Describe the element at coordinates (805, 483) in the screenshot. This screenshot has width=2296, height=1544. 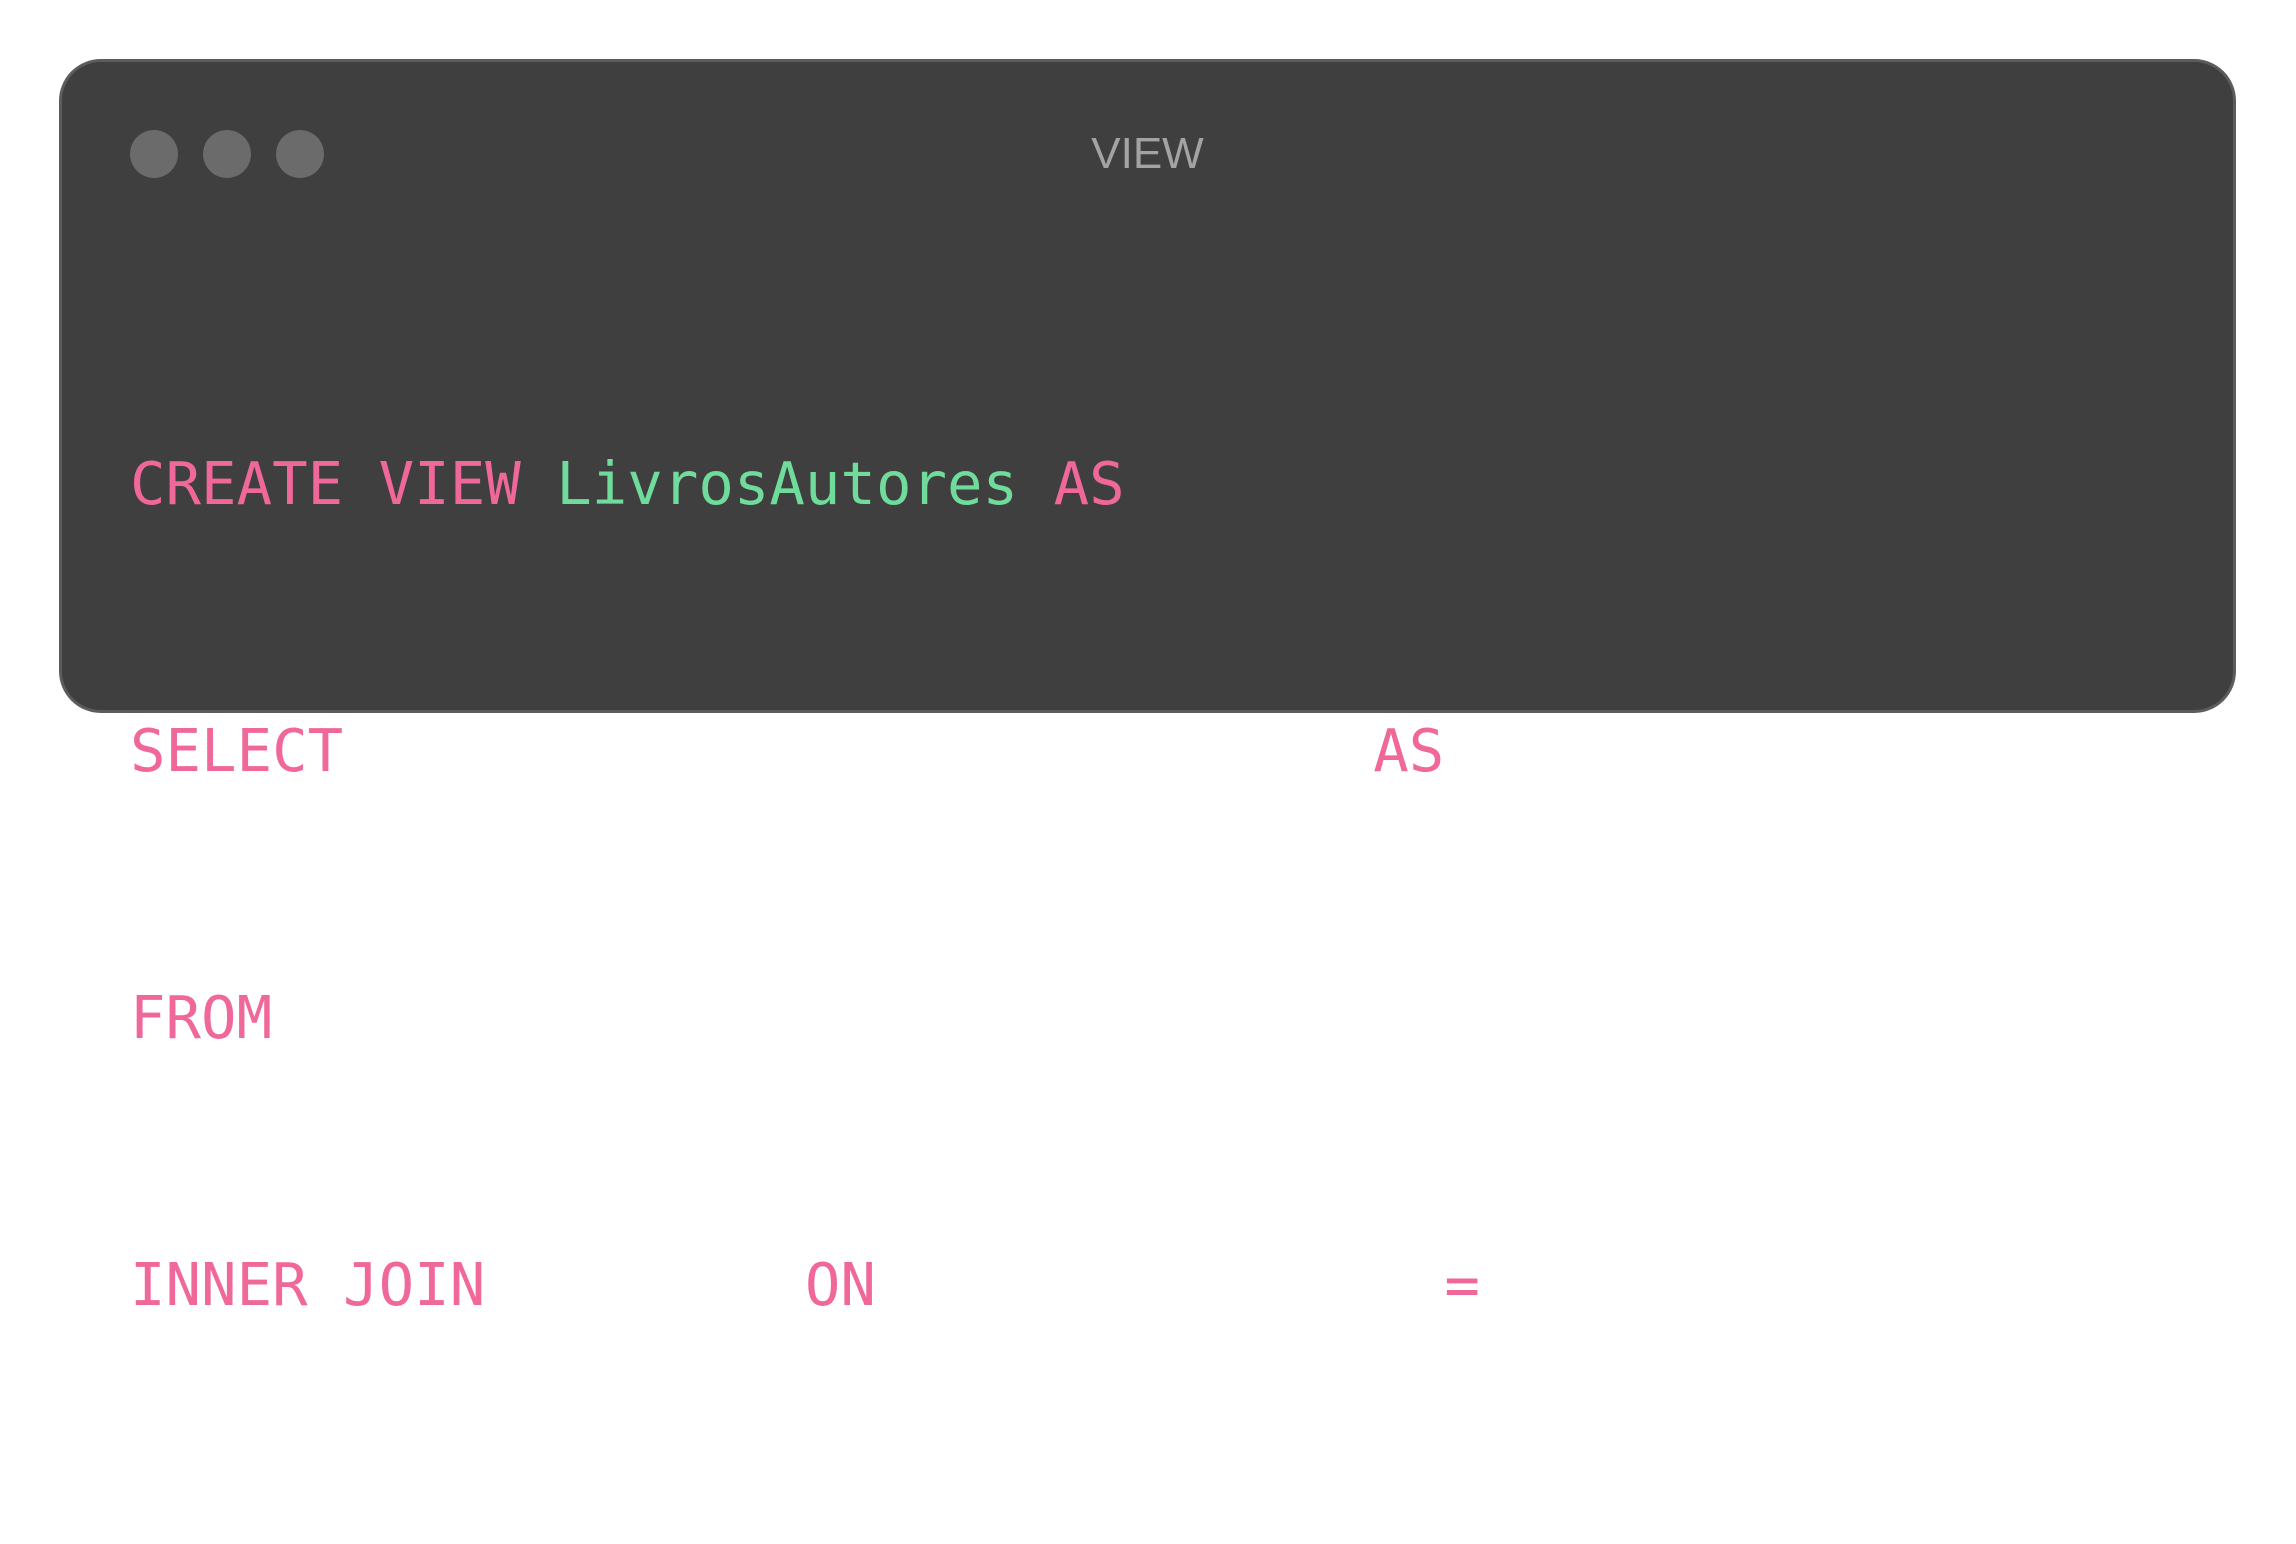
I see `code-token: LivrosAutores` at that location.